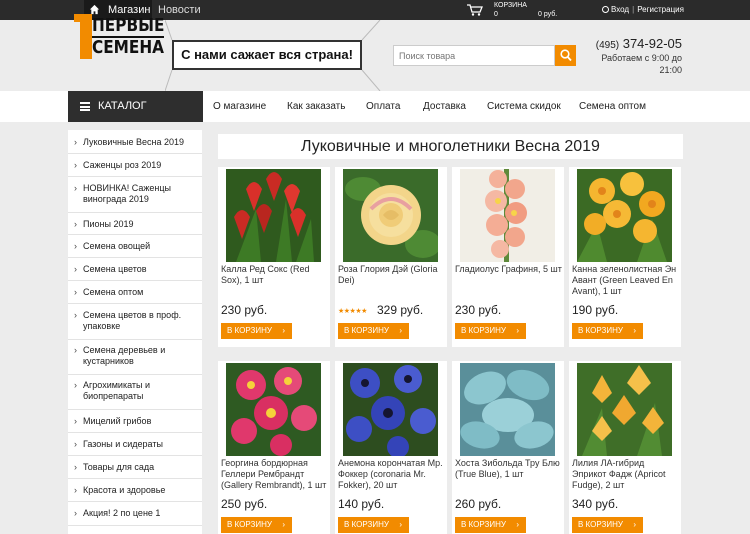 This screenshot has width=750, height=534. I want to click on hours-line-2: 21:00, so click(670, 70).